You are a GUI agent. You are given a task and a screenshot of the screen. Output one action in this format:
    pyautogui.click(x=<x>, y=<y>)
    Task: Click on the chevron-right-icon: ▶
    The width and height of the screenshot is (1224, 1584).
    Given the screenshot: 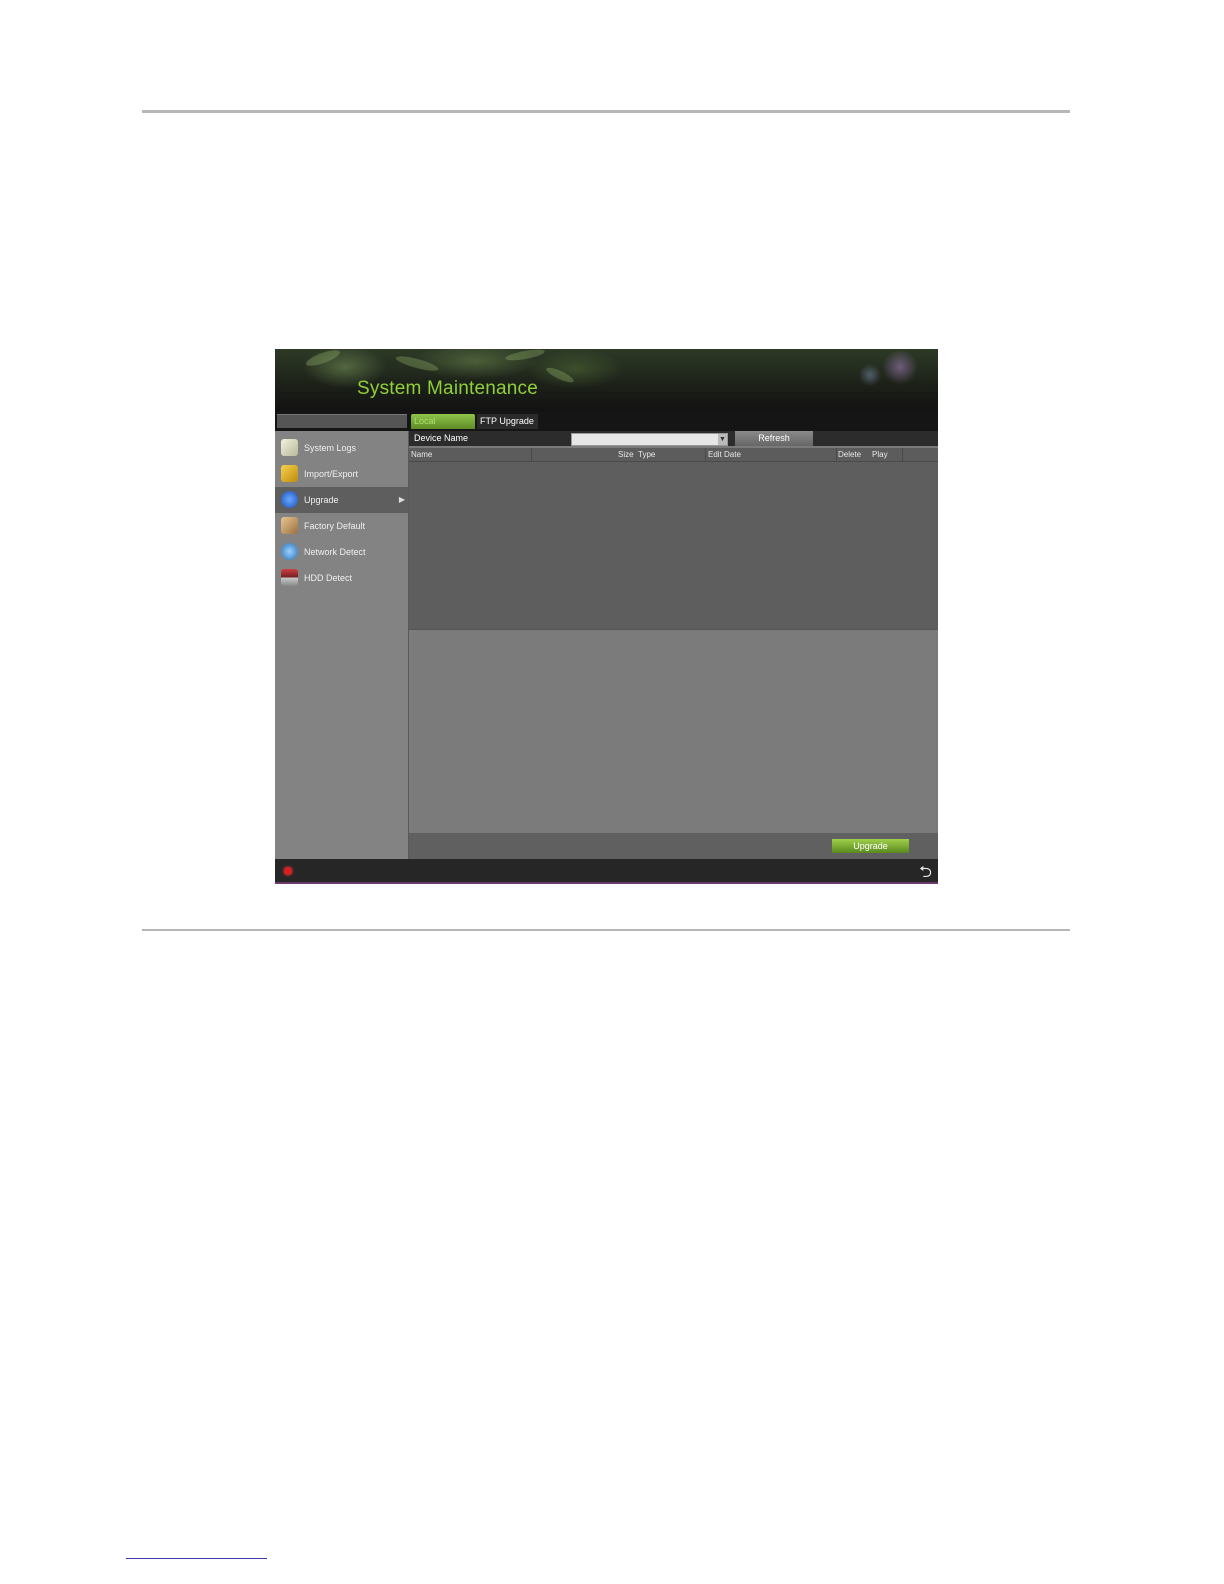 What is the action you would take?
    pyautogui.click(x=401, y=499)
    